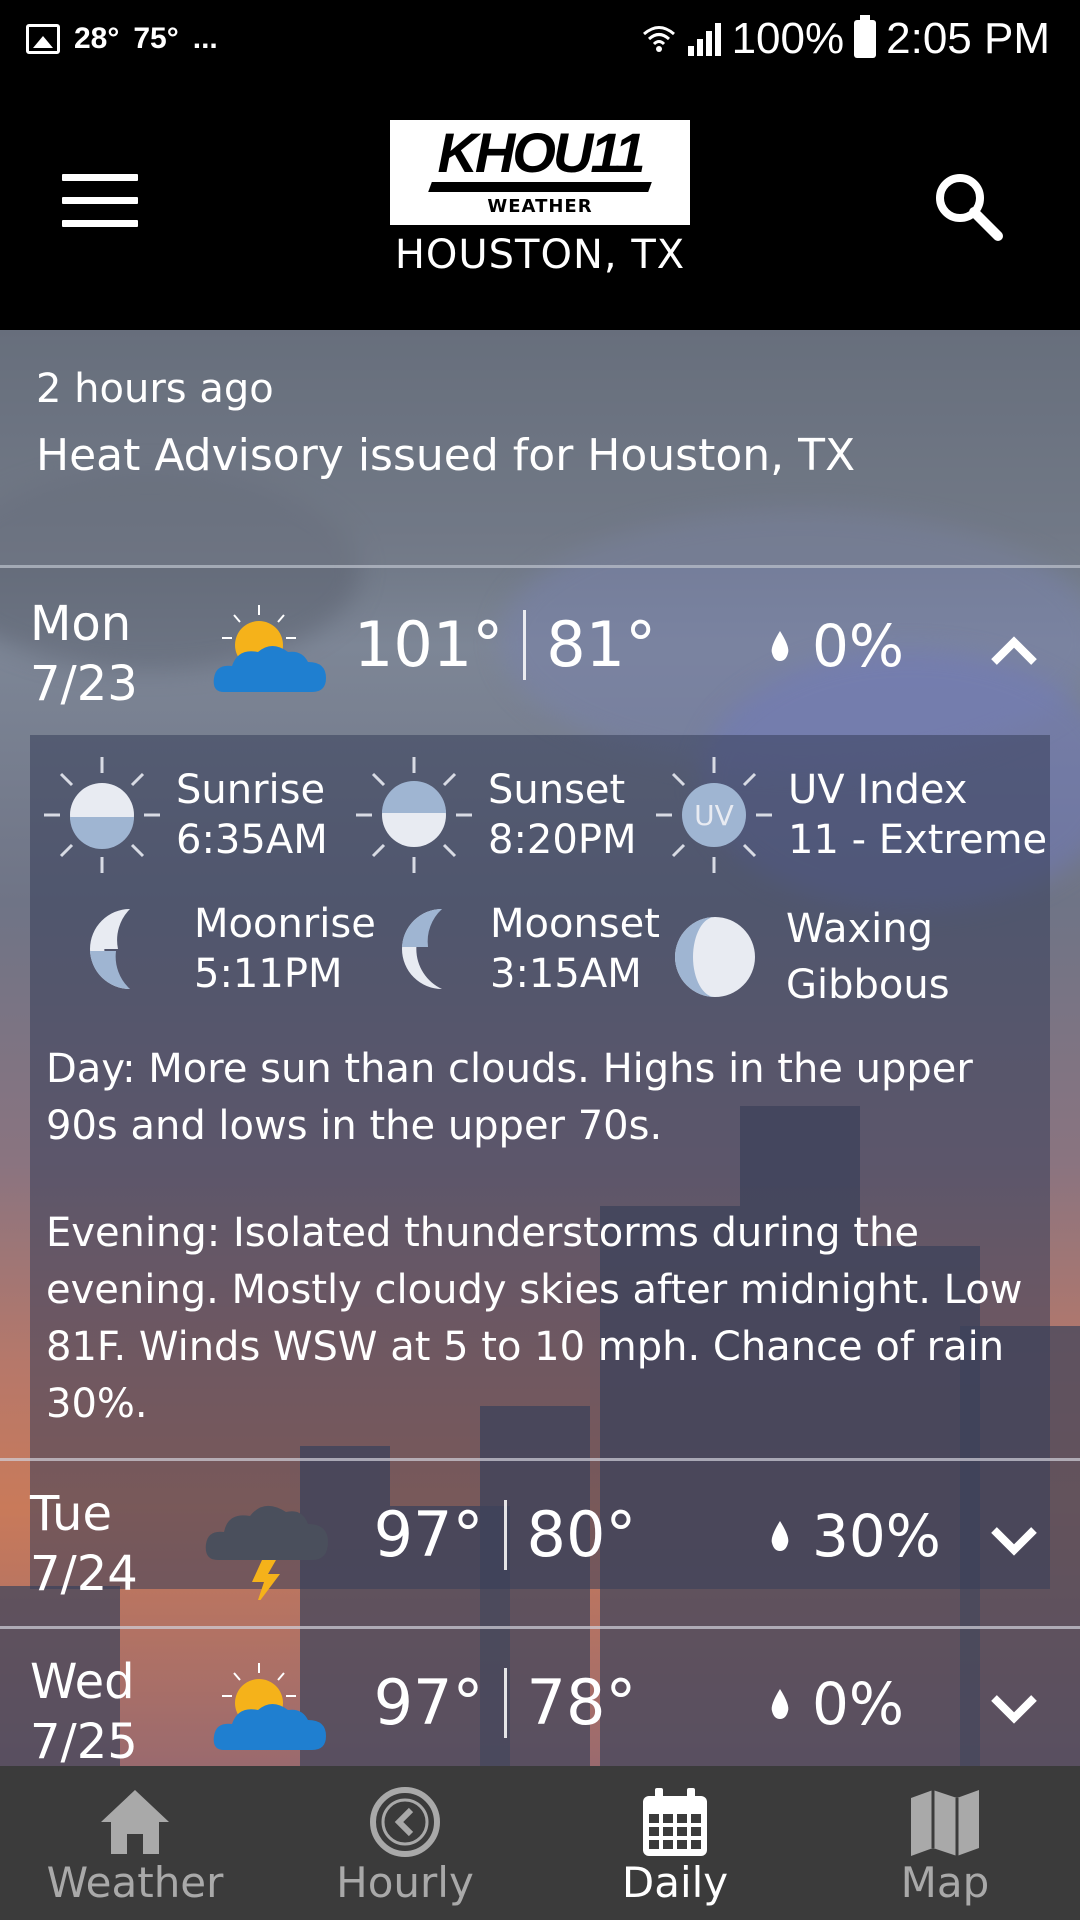 The height and width of the screenshot is (1920, 1080). Describe the element at coordinates (405, 1822) in the screenshot. I see `clock-icon` at that location.